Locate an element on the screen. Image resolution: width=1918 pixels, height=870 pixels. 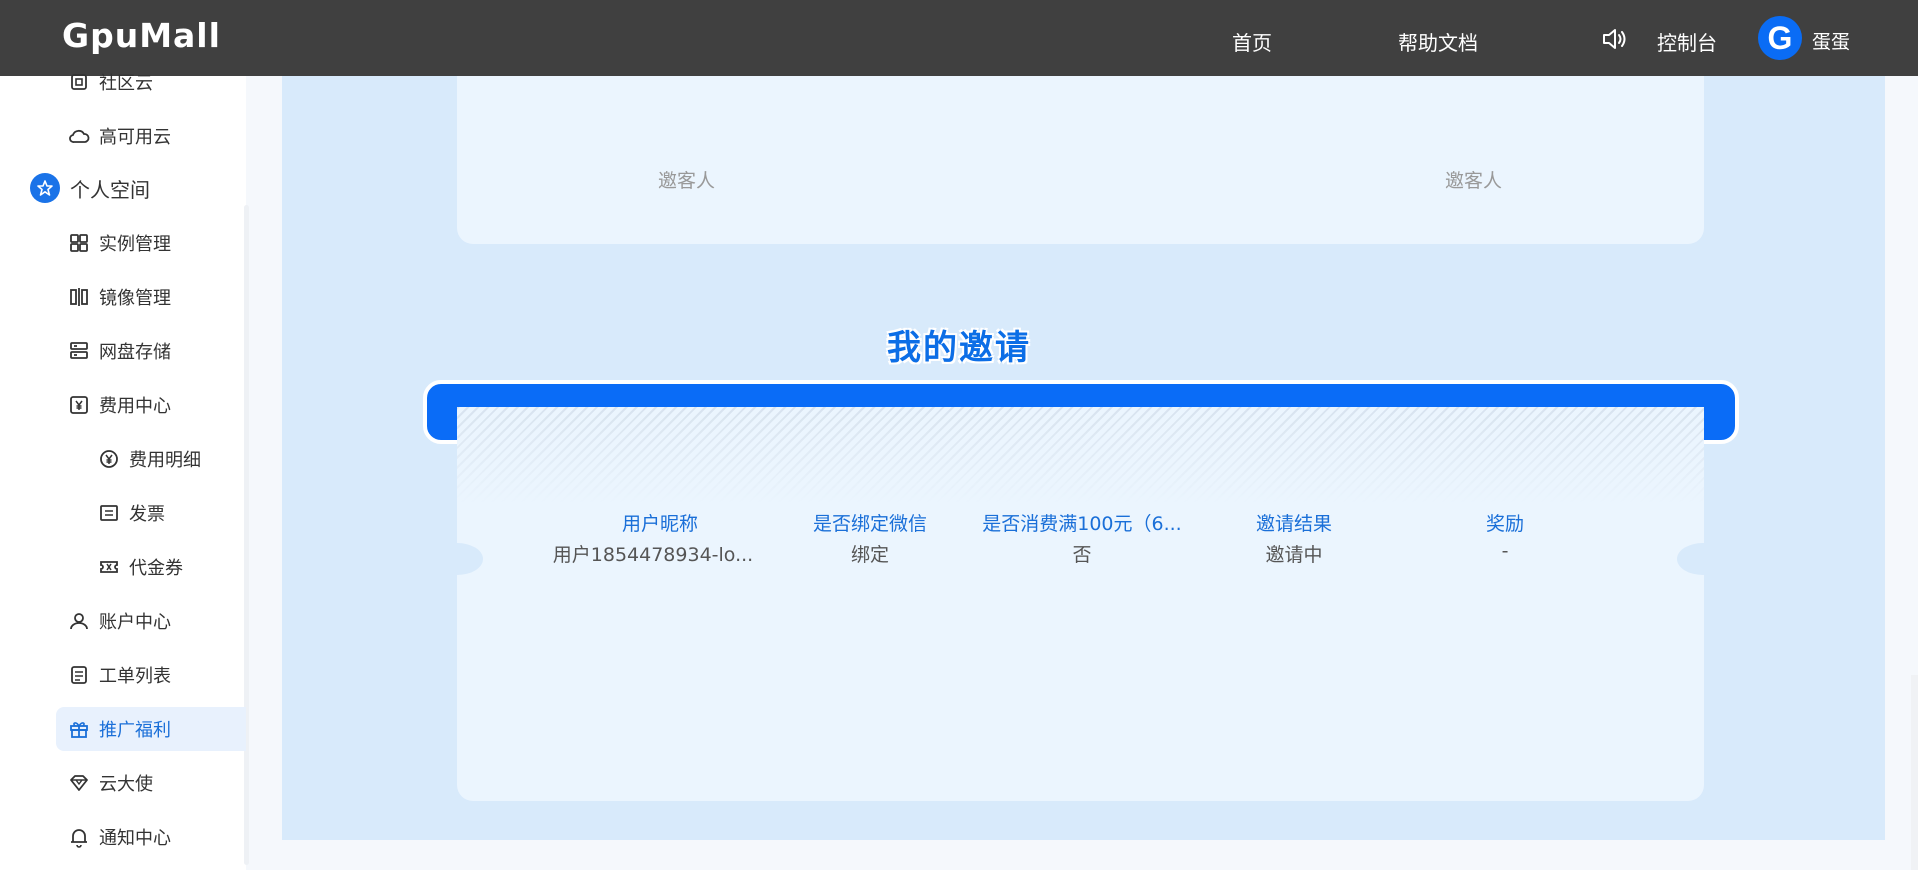
user-icon is located at coordinates (79, 621).